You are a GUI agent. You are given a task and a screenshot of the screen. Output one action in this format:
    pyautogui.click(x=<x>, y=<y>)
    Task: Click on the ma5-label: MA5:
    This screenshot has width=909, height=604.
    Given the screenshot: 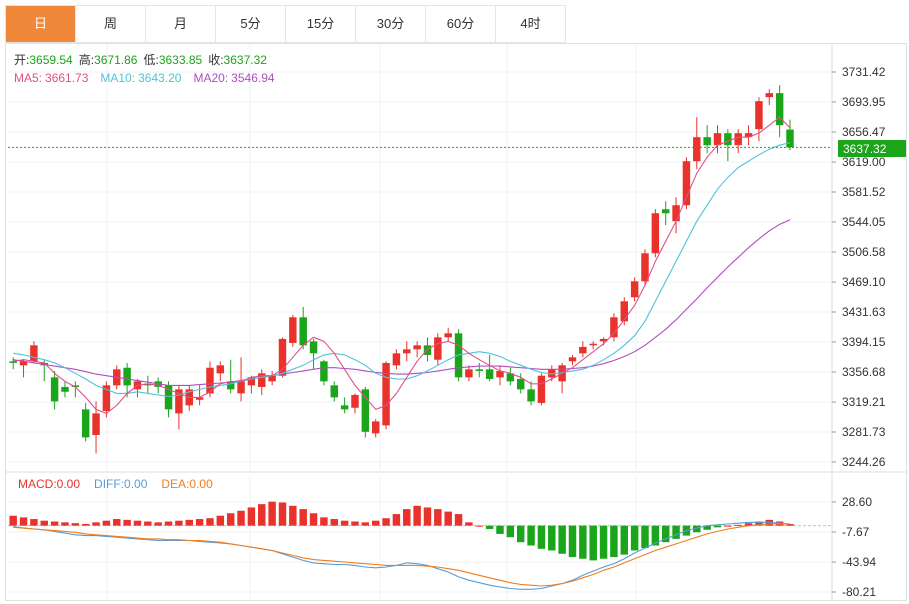 What is the action you would take?
    pyautogui.click(x=28, y=78)
    